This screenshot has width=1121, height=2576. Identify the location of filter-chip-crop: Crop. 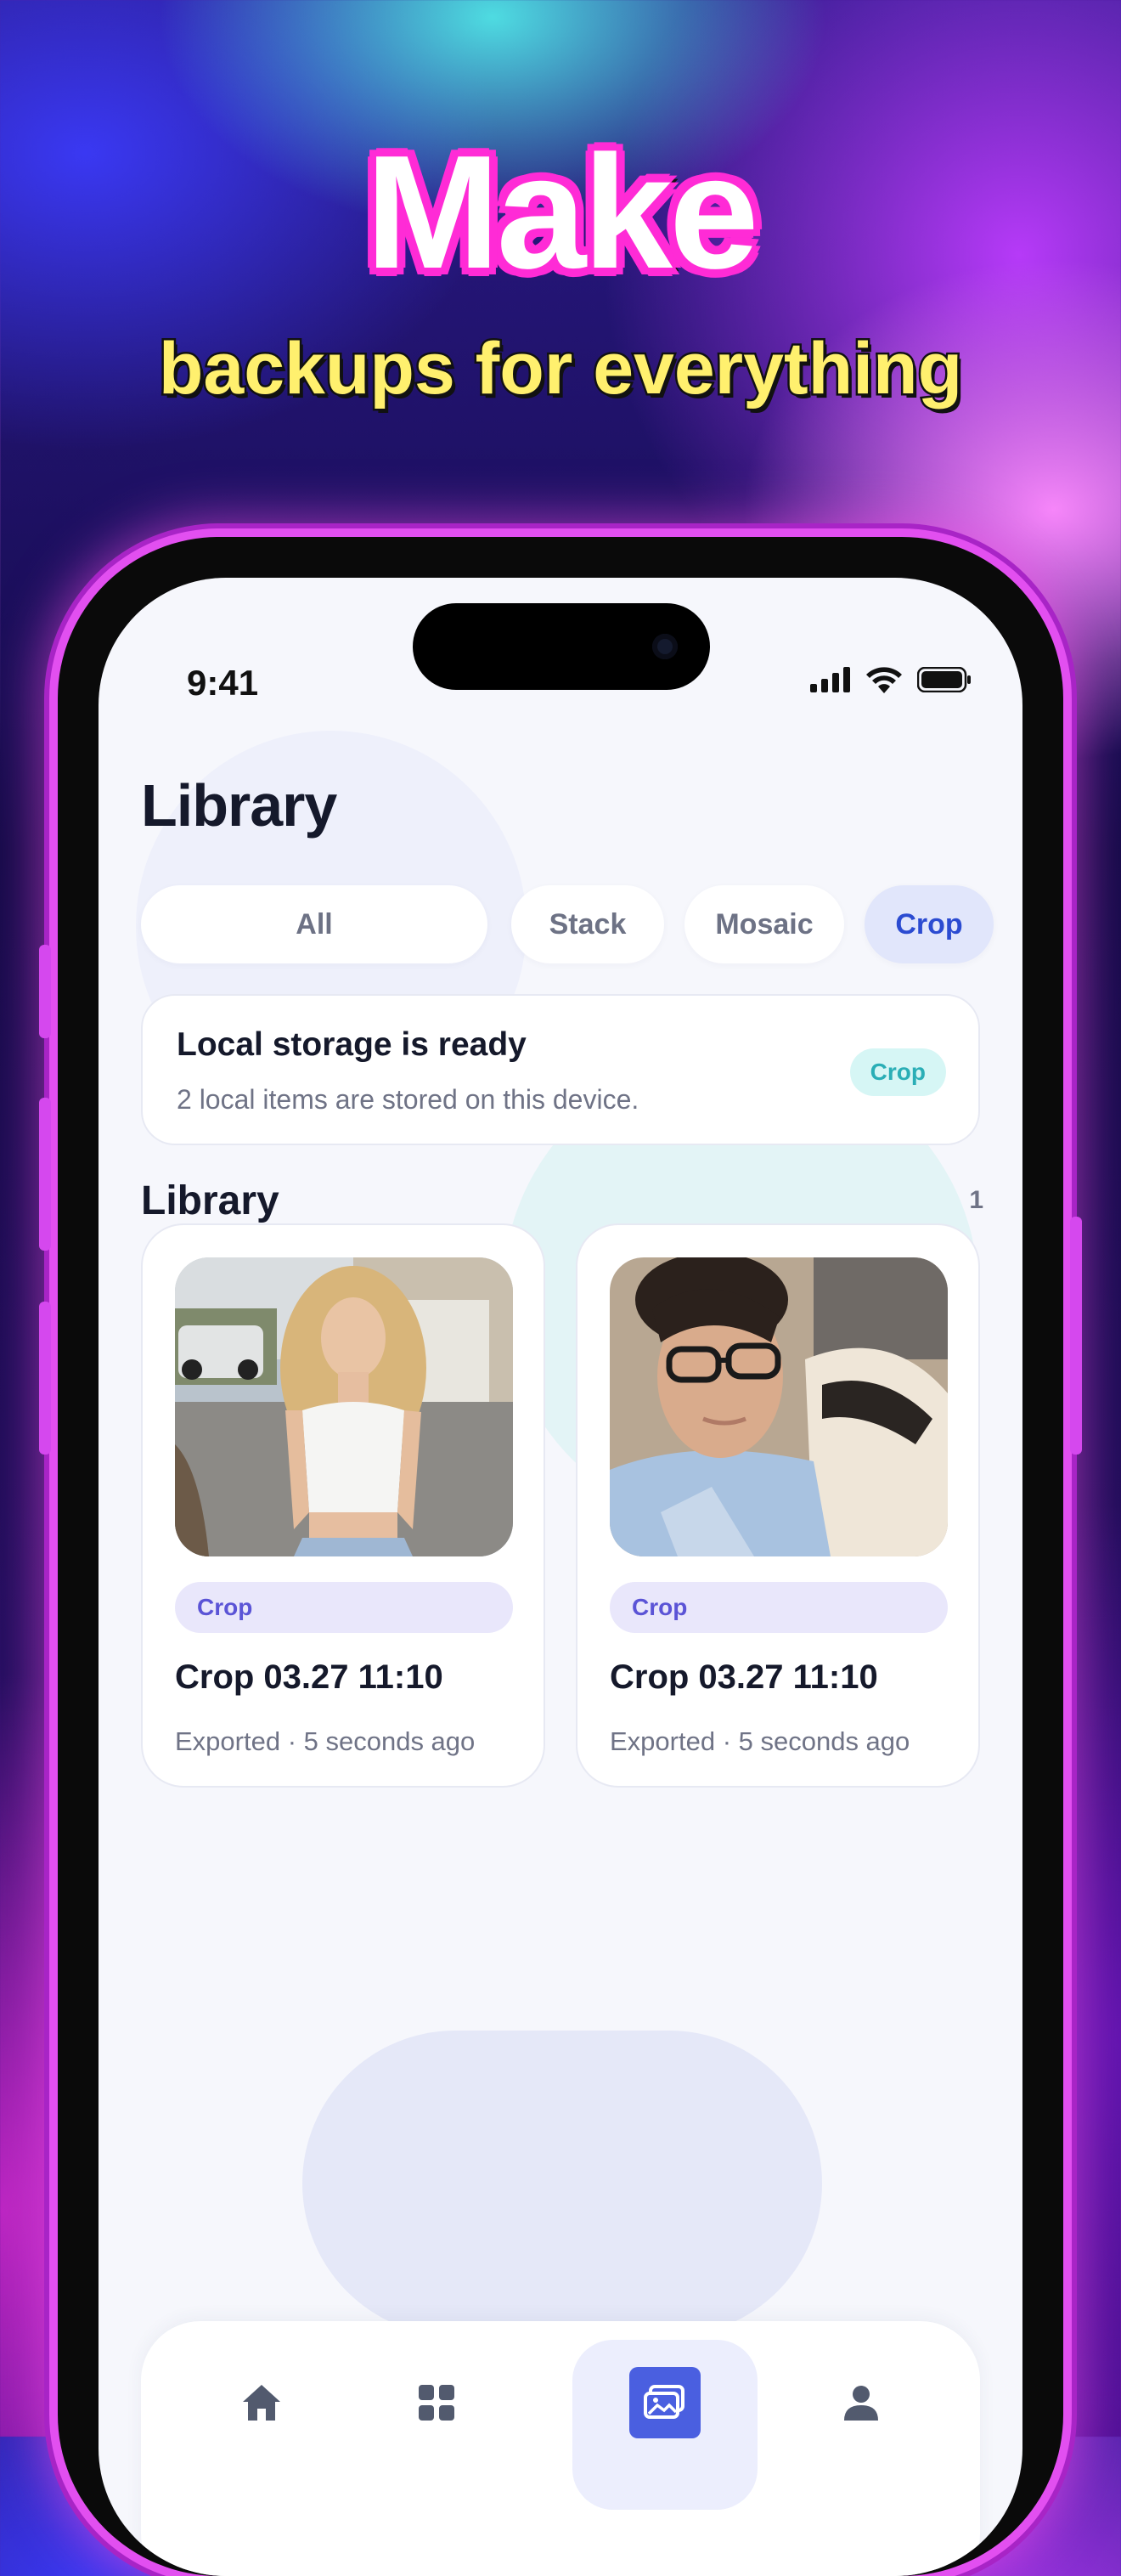
(929, 924).